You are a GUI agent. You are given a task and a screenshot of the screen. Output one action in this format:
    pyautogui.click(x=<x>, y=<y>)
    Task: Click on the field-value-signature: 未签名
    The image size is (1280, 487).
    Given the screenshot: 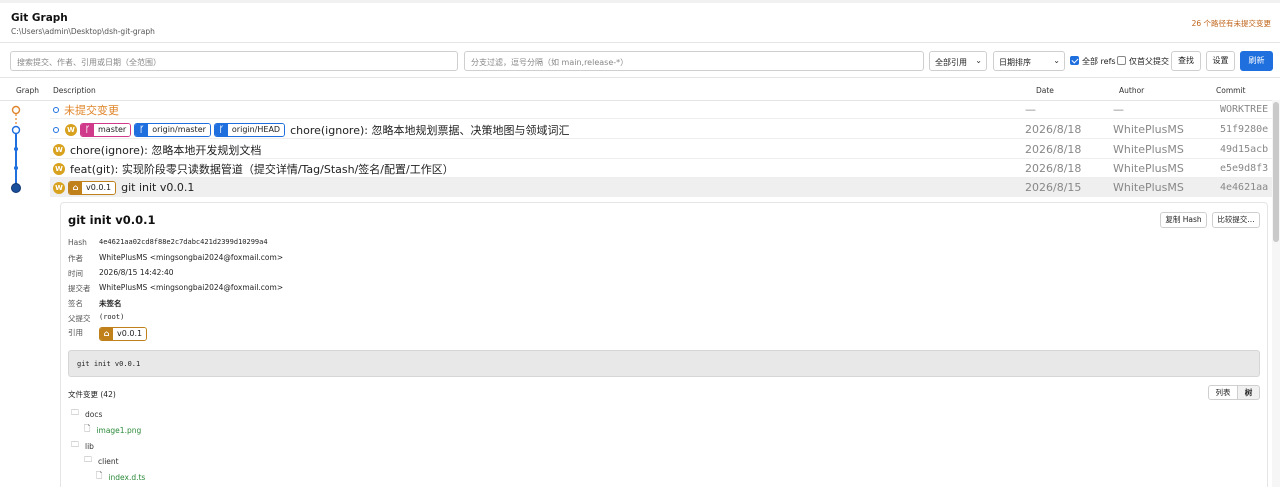 What is the action you would take?
    pyautogui.click(x=110, y=303)
    